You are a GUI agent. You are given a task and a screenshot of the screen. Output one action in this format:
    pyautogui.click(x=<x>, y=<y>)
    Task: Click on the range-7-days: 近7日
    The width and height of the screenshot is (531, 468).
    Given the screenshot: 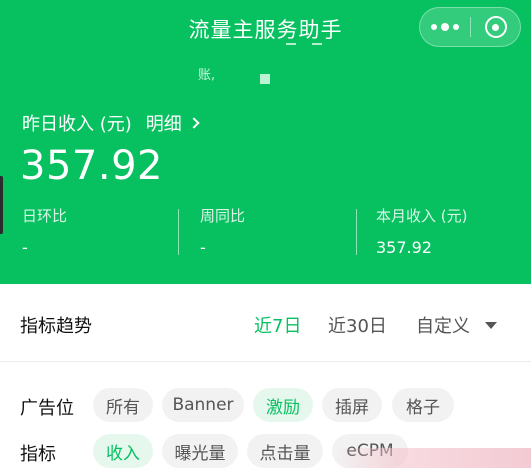 What is the action you would take?
    pyautogui.click(x=277, y=325)
    